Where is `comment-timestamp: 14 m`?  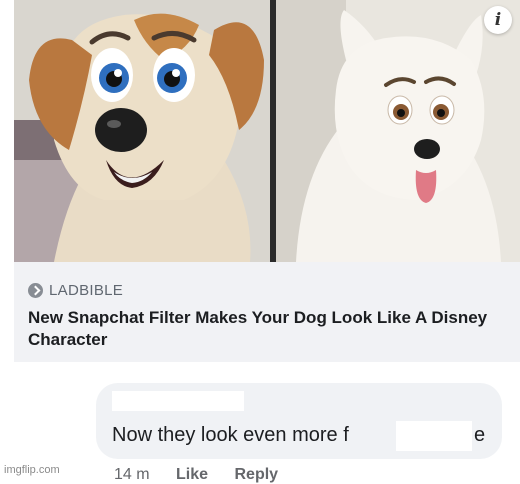 comment-timestamp: 14 m is located at coordinates (132, 474).